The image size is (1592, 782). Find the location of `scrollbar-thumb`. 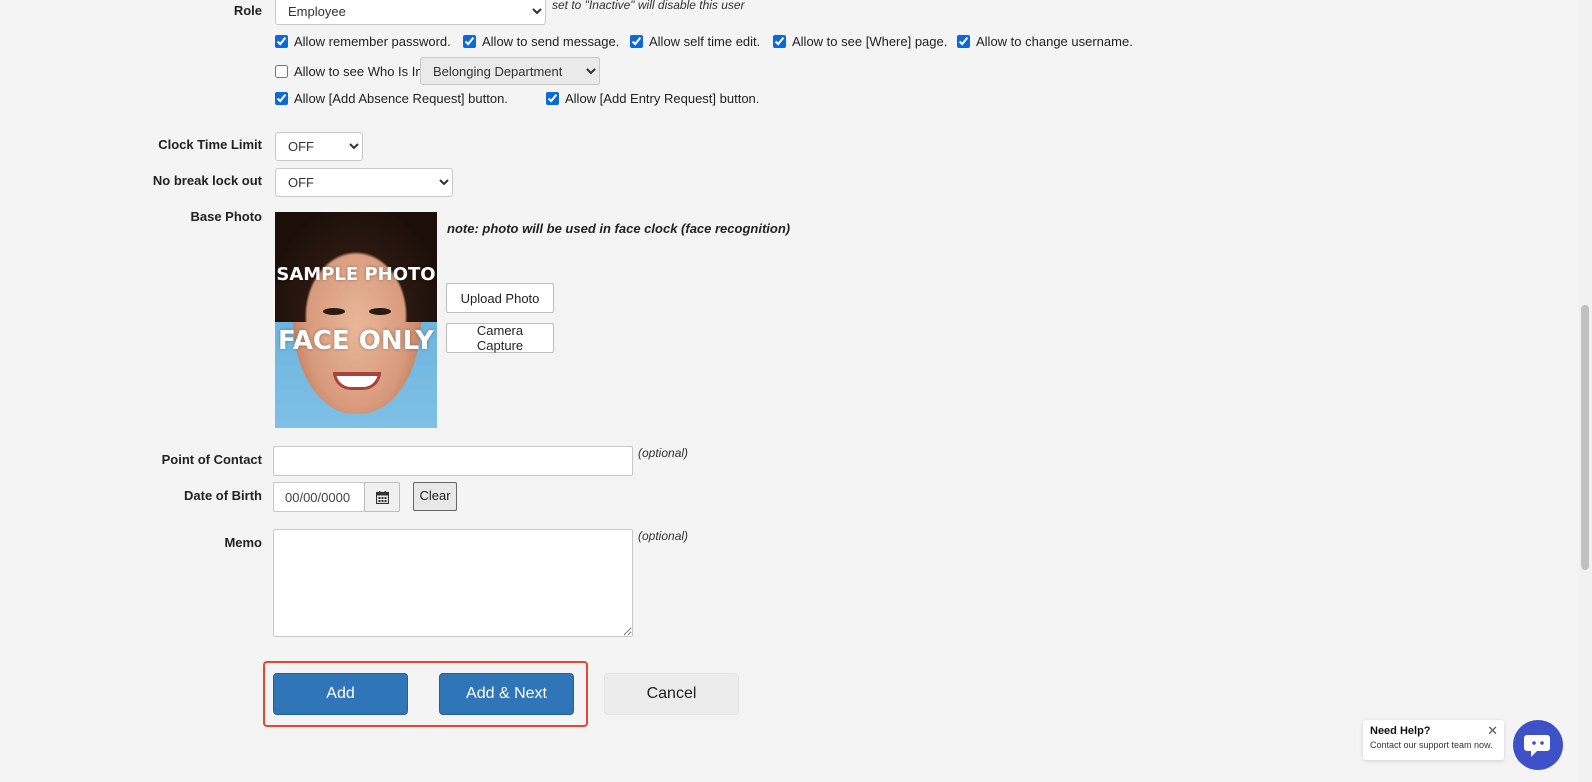

scrollbar-thumb is located at coordinates (1585, 437).